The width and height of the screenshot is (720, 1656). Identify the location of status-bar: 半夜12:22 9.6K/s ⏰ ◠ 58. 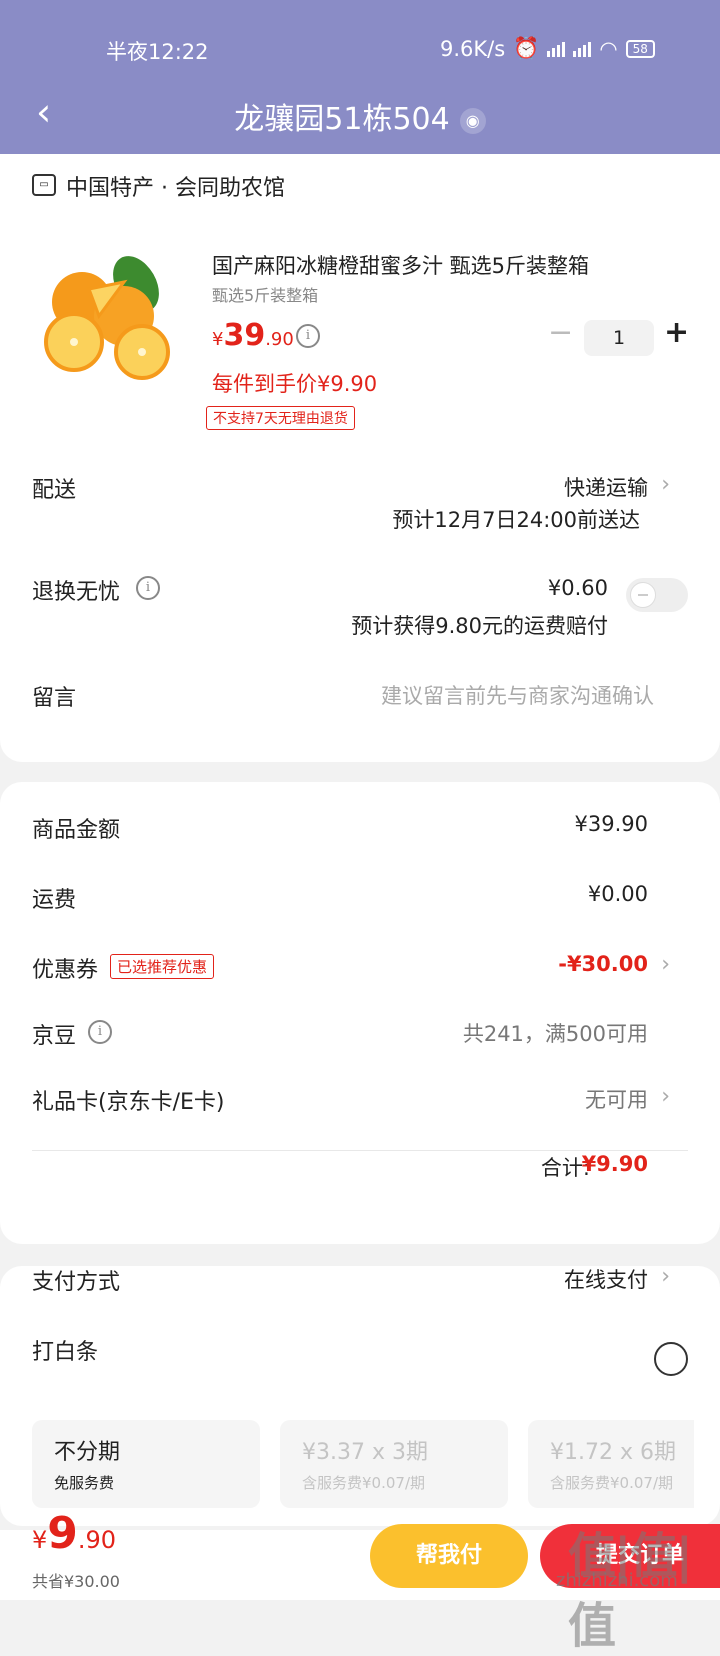
(360, 51).